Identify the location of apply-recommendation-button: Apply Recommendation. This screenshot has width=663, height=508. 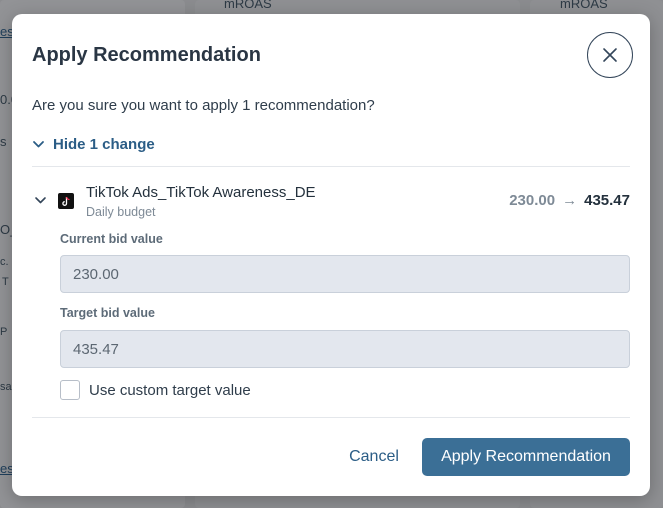
(526, 457).